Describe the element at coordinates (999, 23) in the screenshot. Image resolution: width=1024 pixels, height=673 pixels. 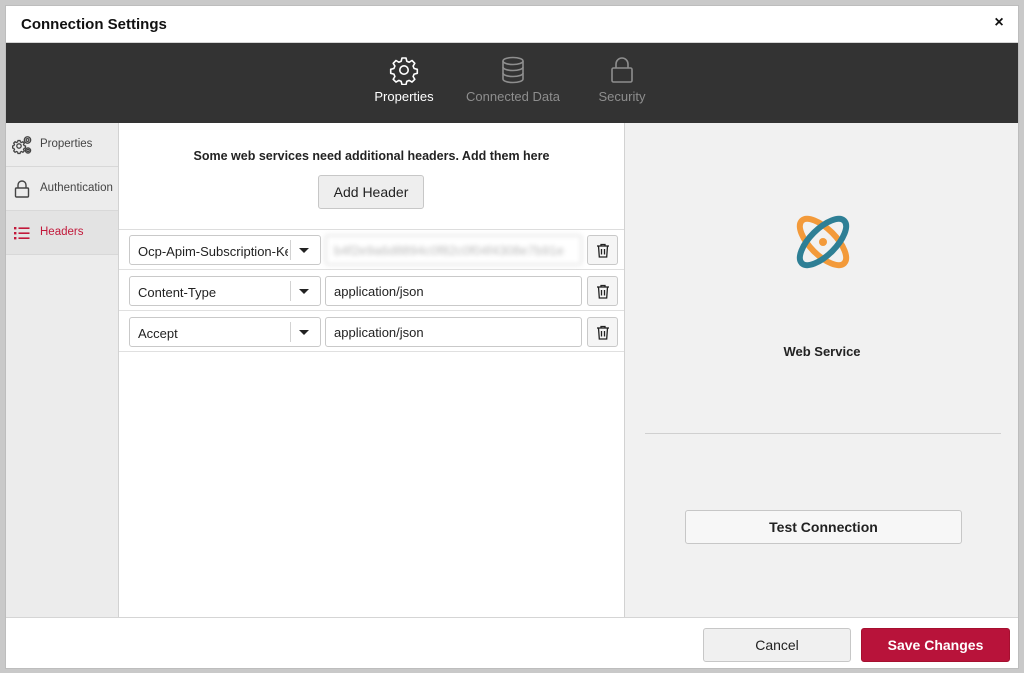
I see `close-button: ×` at that location.